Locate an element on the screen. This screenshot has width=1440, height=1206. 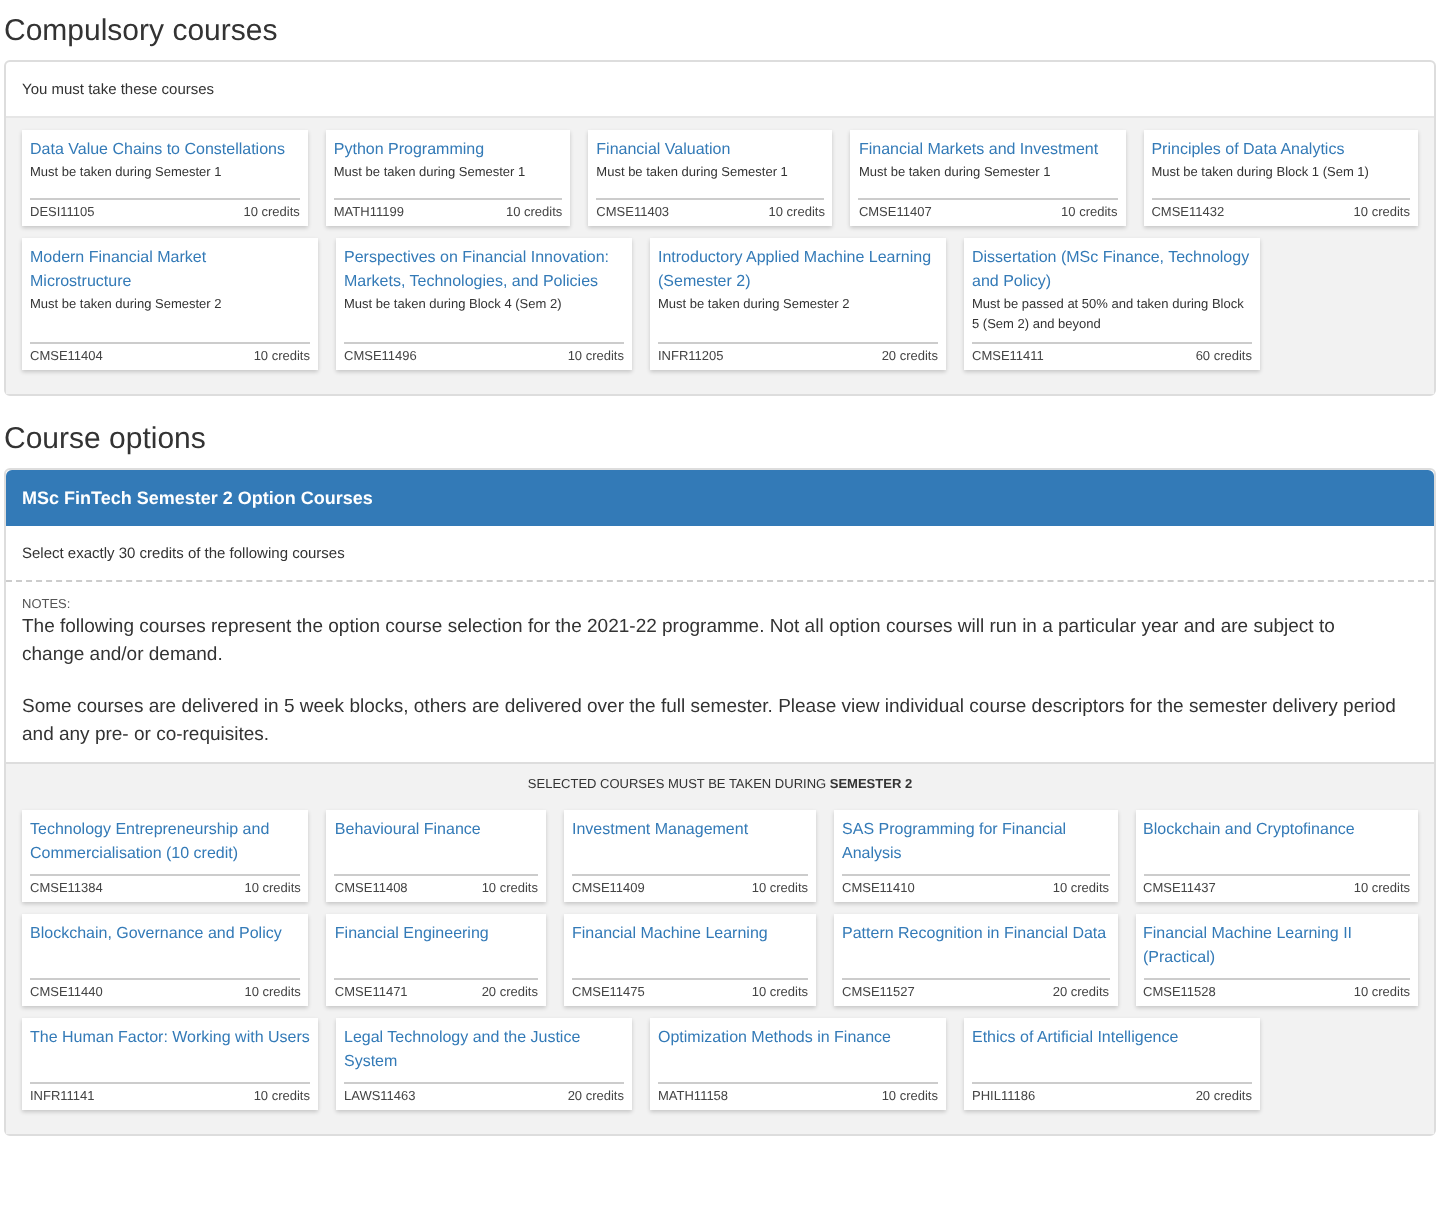
course-link: The Human Factor: Working with Users is located at coordinates (170, 1038).